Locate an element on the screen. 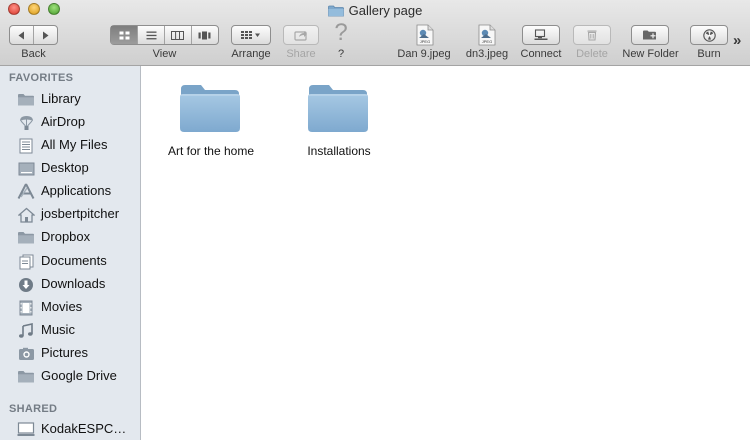 The width and height of the screenshot is (750, 440). list-view-icon is located at coordinates (151, 35).